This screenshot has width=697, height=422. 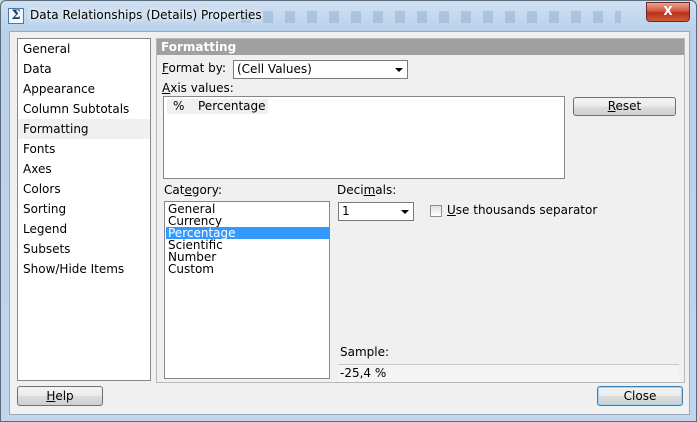 What do you see at coordinates (84, 249) in the screenshot?
I see `nav-item-subsets: Subsets` at bounding box center [84, 249].